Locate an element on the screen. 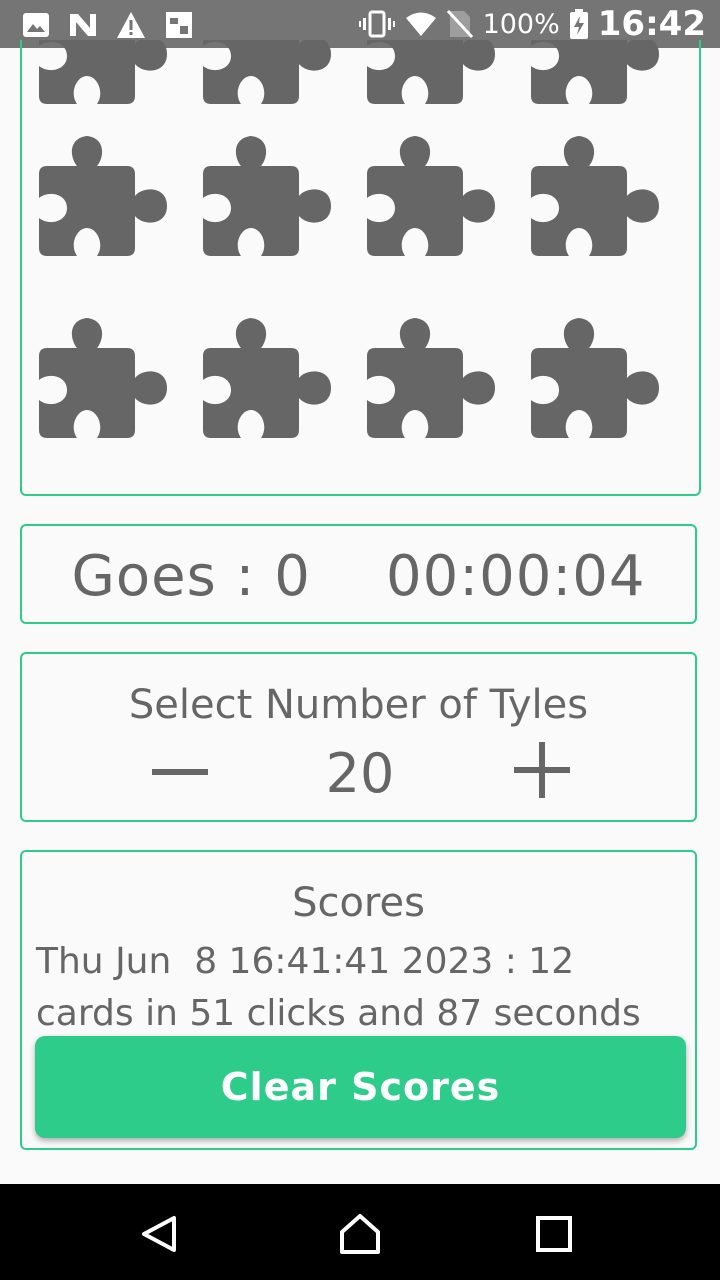 Image resolution: width=720 pixels, height=1280 pixels. increase-tyles-button is located at coordinates (542, 770).